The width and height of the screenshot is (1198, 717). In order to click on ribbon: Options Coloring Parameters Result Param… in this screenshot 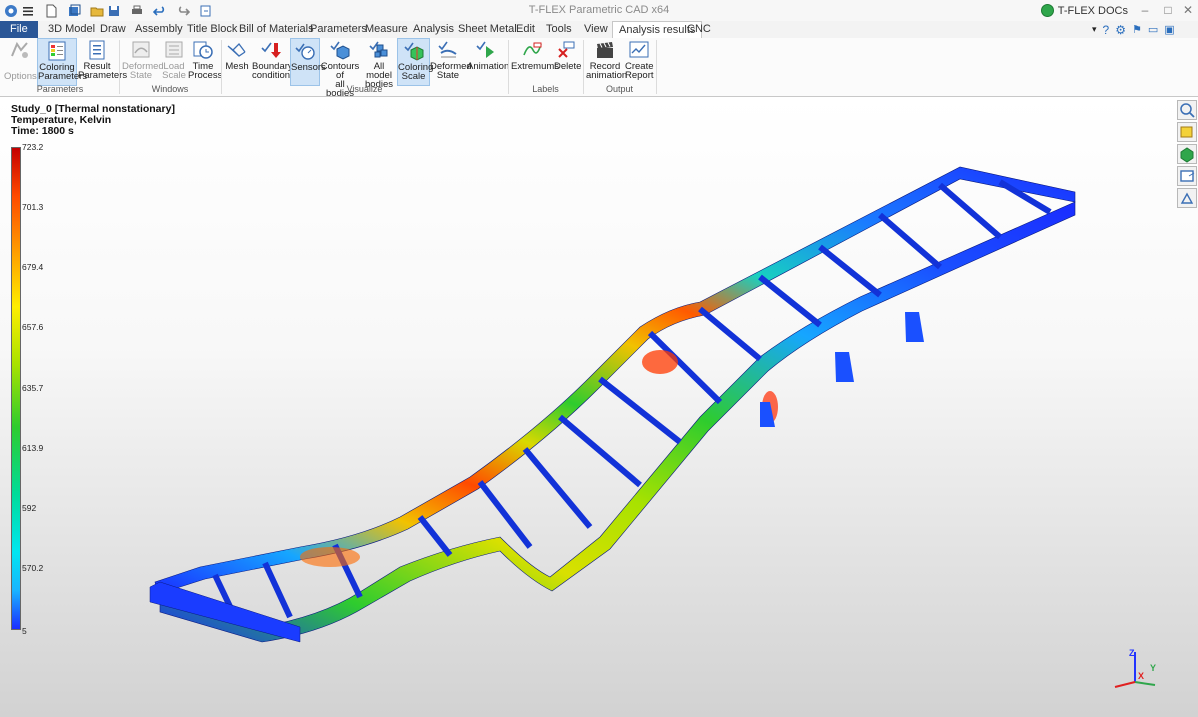, I will do `click(599, 68)`.